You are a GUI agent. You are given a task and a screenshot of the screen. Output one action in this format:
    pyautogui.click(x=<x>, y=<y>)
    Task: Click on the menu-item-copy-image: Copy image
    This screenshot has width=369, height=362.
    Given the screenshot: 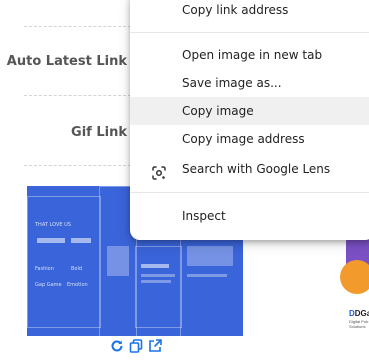 What is the action you would take?
    pyautogui.click(x=249, y=111)
    